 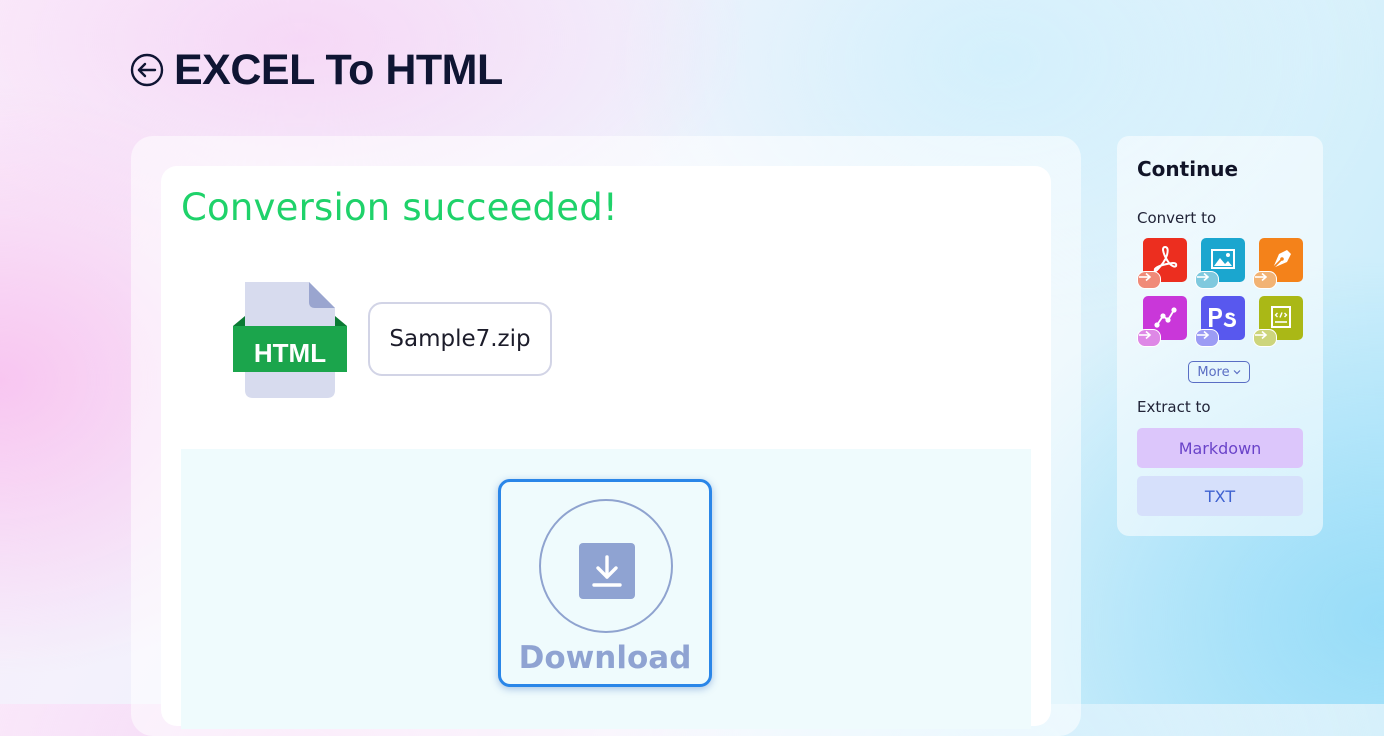 I want to click on more-button: More, so click(x=1219, y=372).